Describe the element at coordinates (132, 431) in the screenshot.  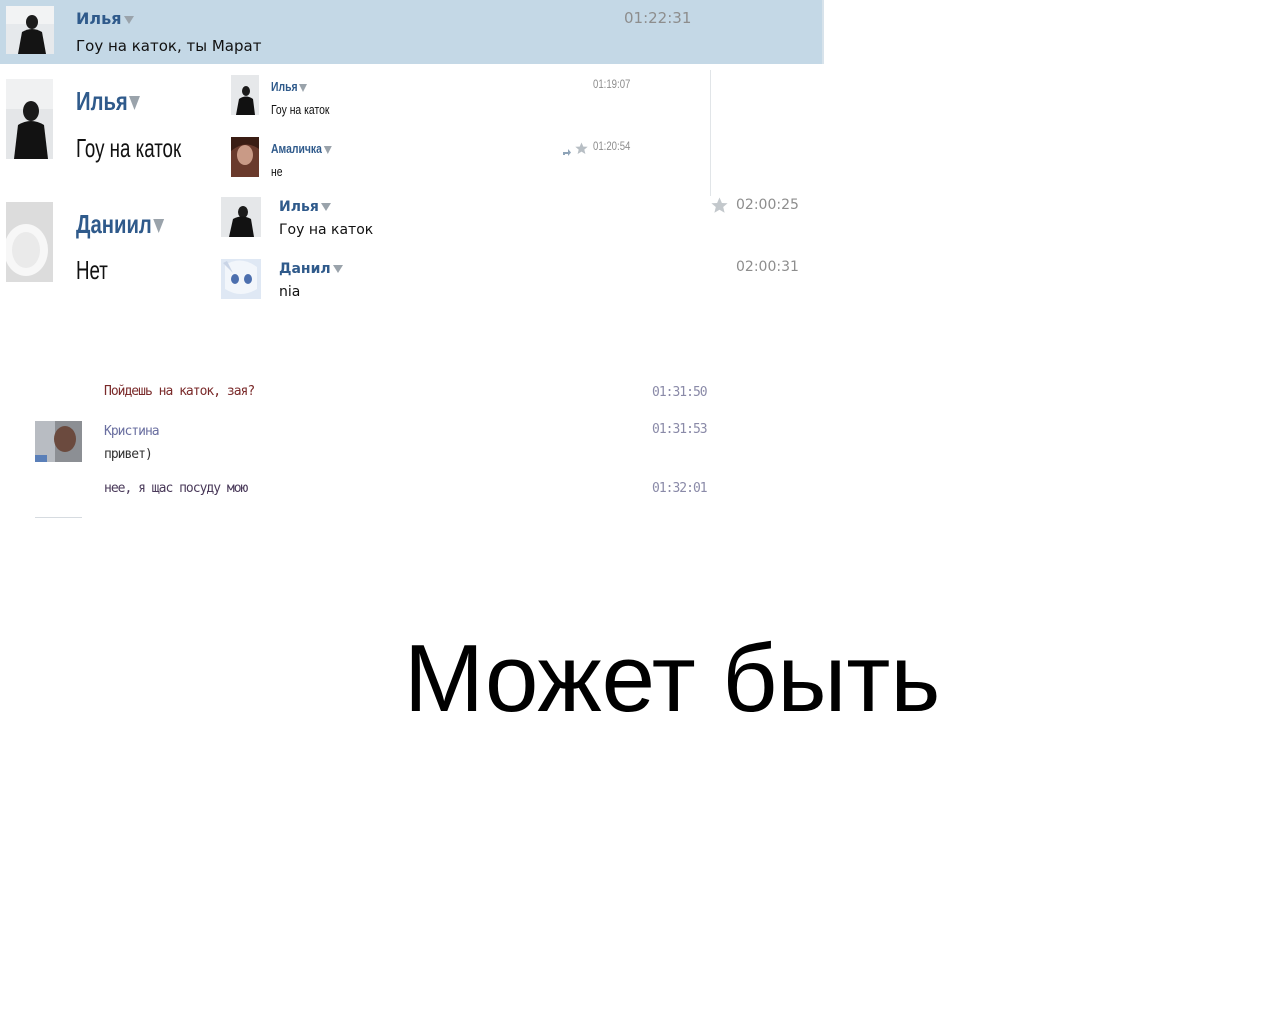
I see `sender-name: Кристина` at that location.